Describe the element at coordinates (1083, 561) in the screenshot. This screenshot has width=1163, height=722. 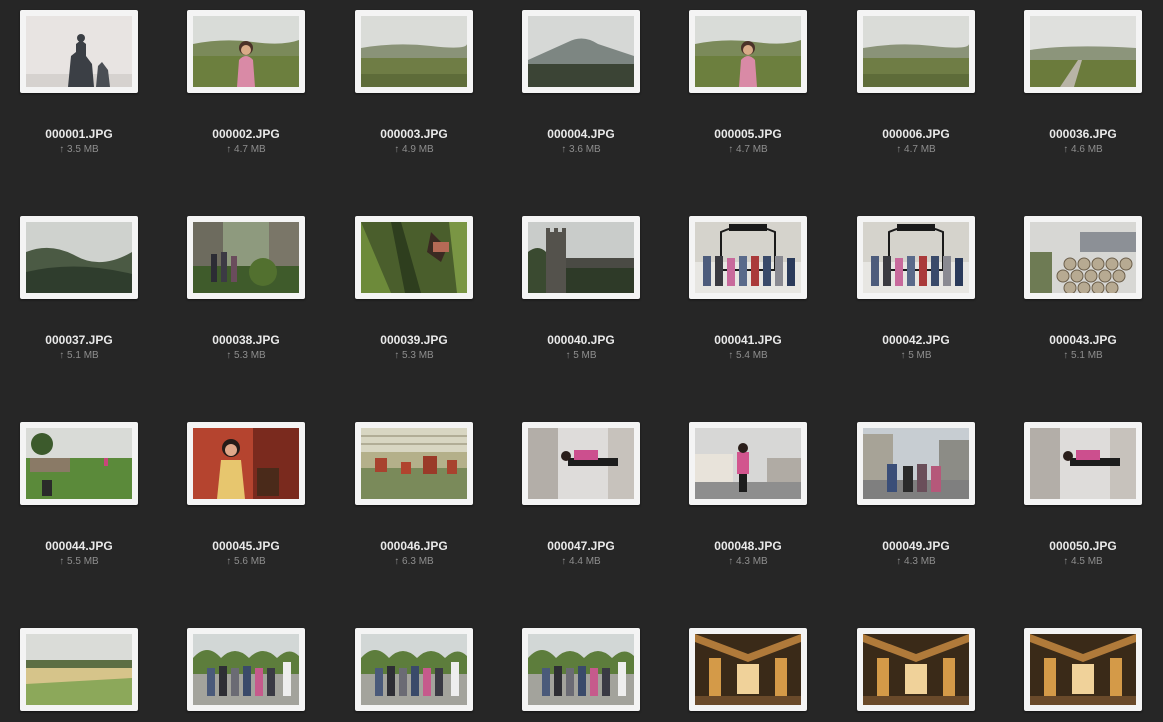
I see `file-size: ↑ 4.5 MB` at that location.